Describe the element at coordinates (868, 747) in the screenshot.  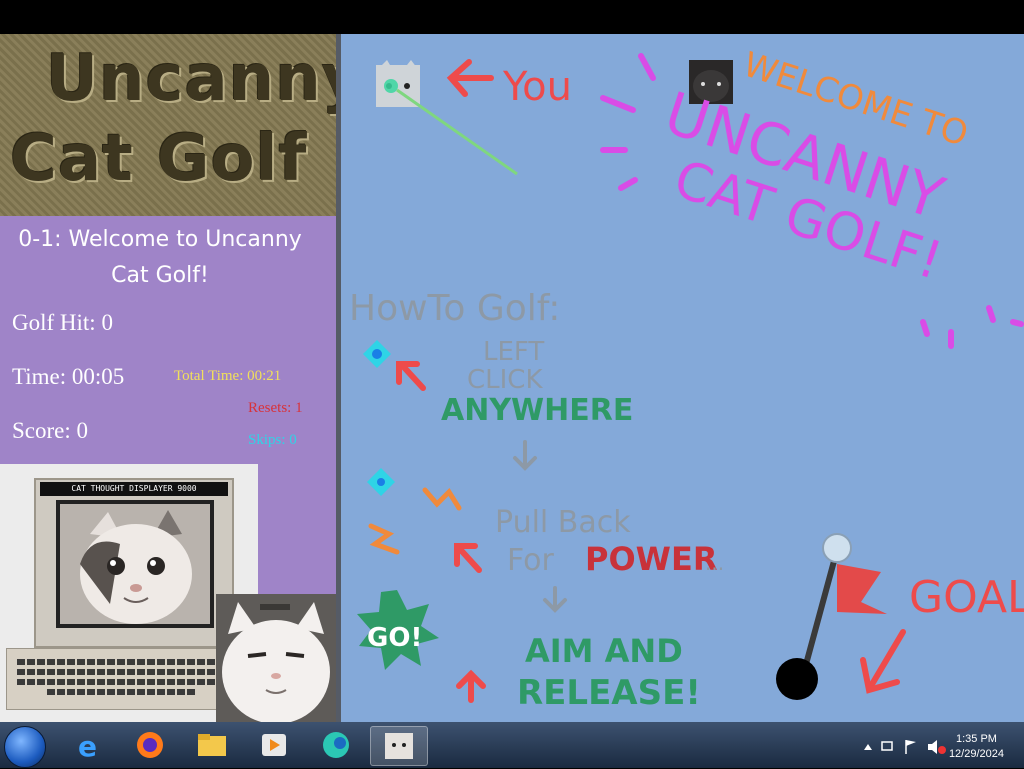
I see `tray-arrow-icon` at that location.